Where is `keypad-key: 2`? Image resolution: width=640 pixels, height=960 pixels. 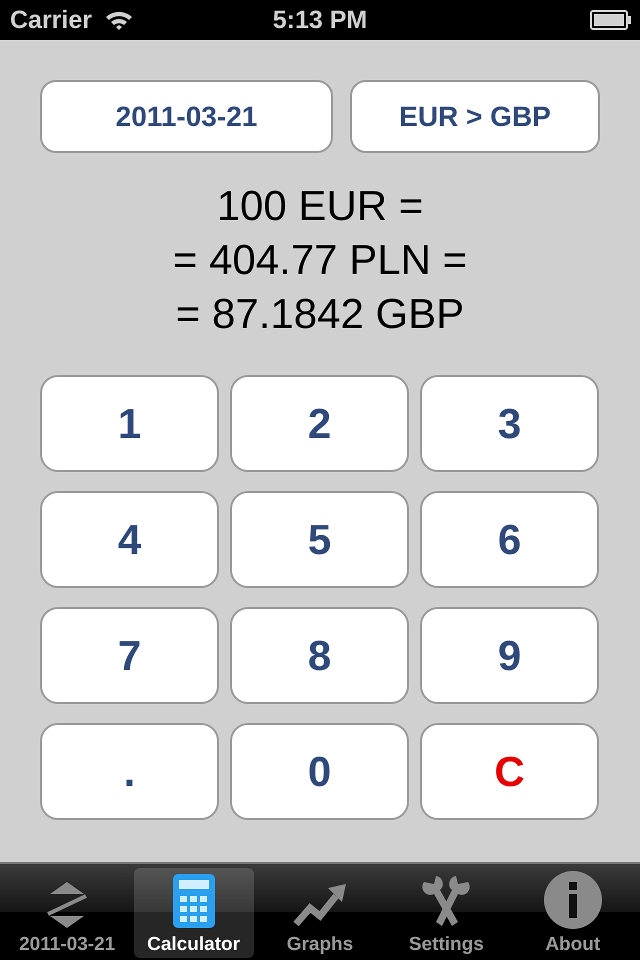
keypad-key: 2 is located at coordinates (319, 423).